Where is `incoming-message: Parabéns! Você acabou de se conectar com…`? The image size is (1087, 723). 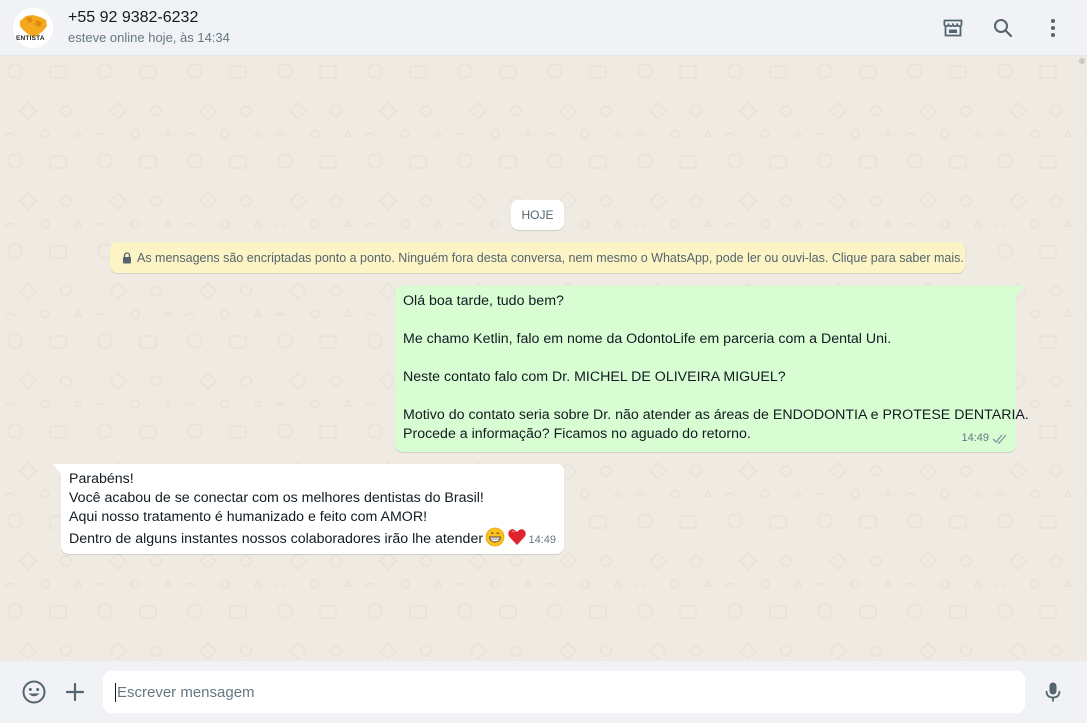
incoming-message: Parabéns! Você acabou de se conectar com… is located at coordinates (308, 509).